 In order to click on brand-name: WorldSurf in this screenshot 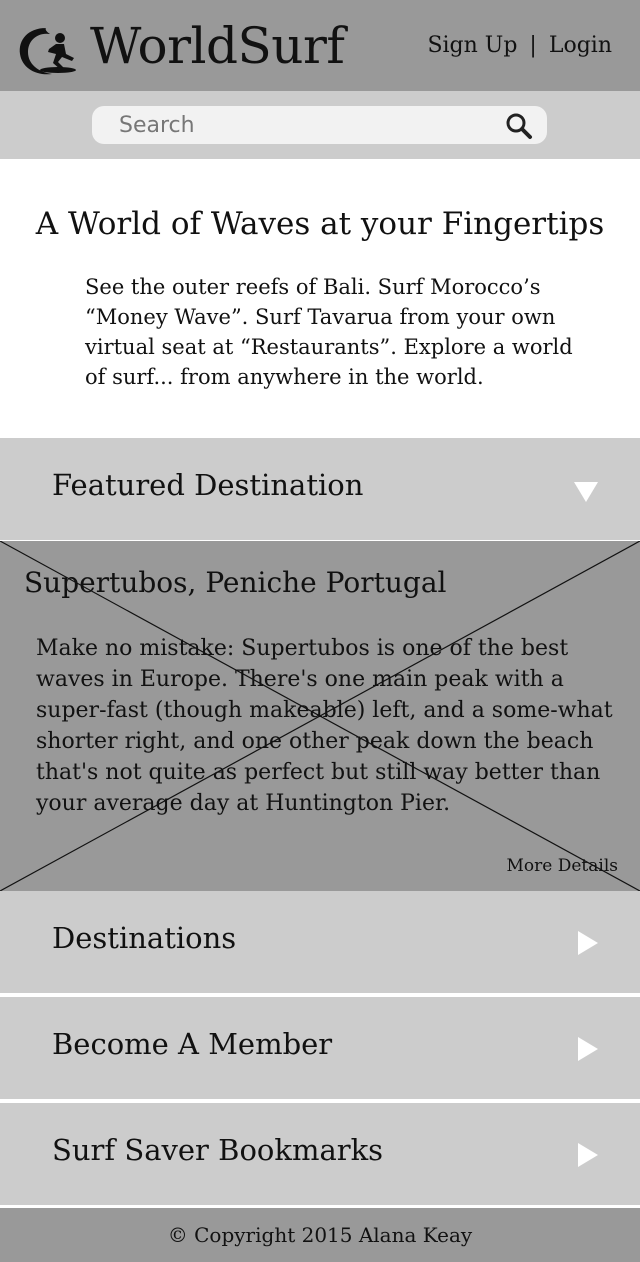, I will do `click(217, 46)`.